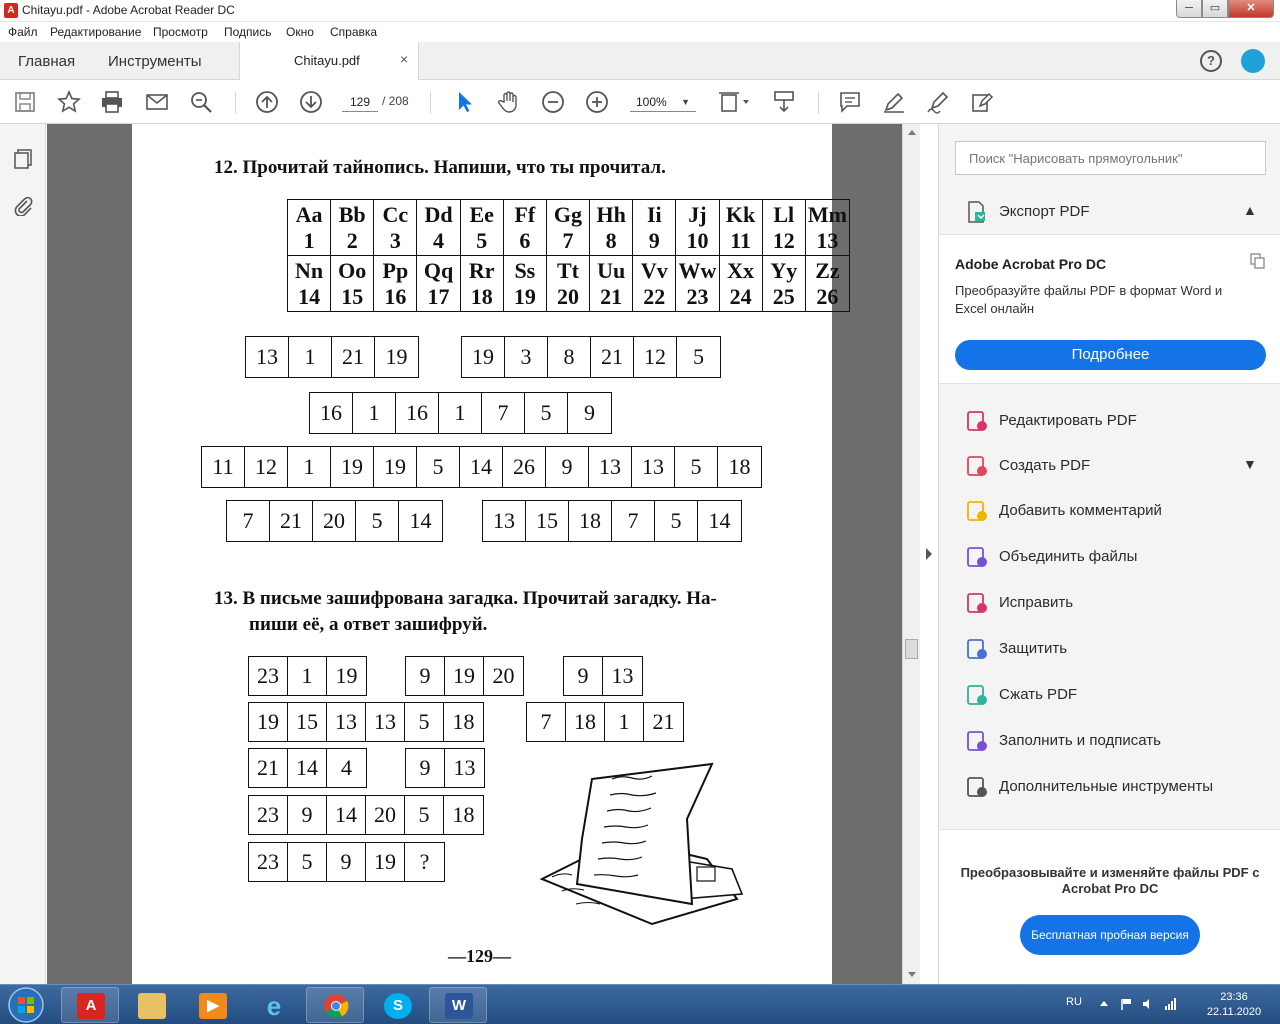  I want to click on code-cell: 11, so click(223, 467).